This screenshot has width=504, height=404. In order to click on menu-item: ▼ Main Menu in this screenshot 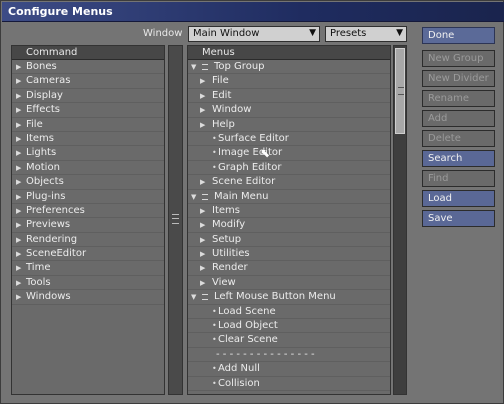, I will do `click(289, 197)`.